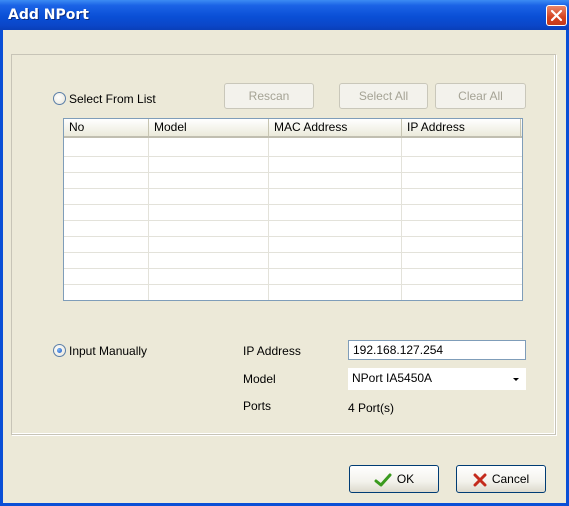 Image resolution: width=569 pixels, height=506 pixels. What do you see at coordinates (48, 15) in the screenshot?
I see `window-title: Add NPort` at bounding box center [48, 15].